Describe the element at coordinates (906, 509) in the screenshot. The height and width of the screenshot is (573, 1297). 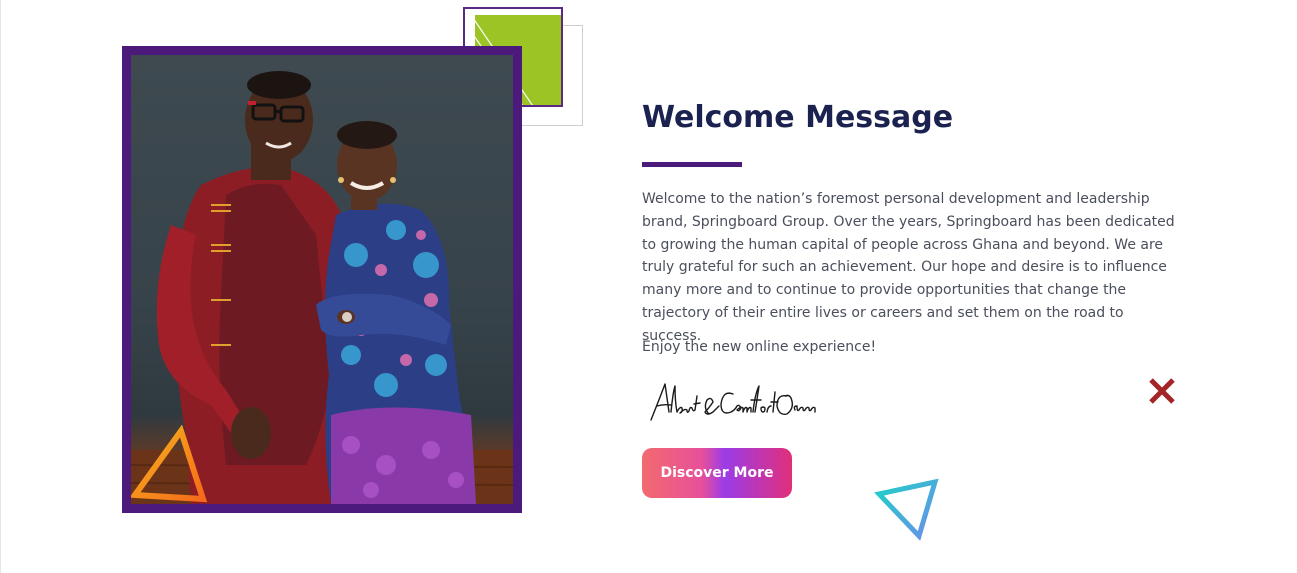
I see `teal-triangle-decoration` at that location.